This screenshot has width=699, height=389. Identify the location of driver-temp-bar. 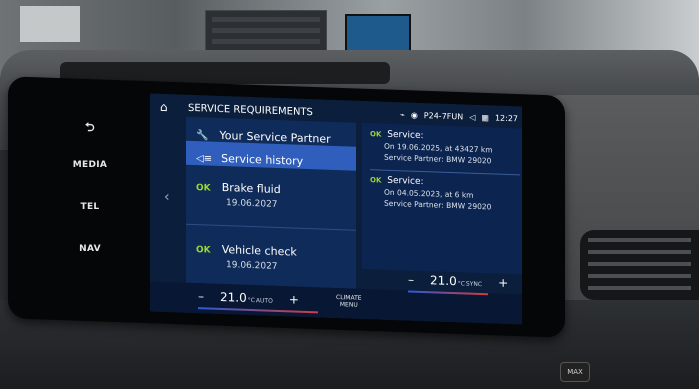
(258, 310).